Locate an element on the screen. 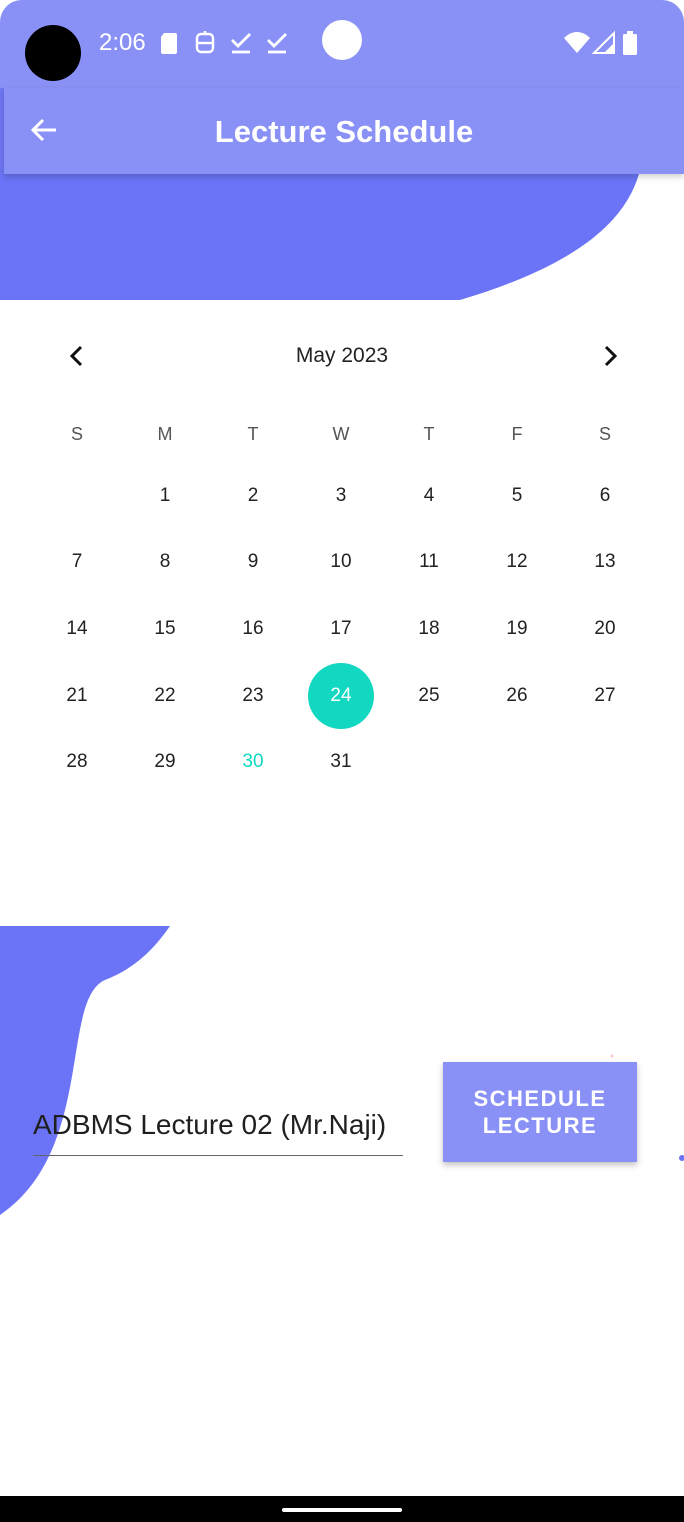  calendar-month-label: May 2023 is located at coordinates (342, 355).